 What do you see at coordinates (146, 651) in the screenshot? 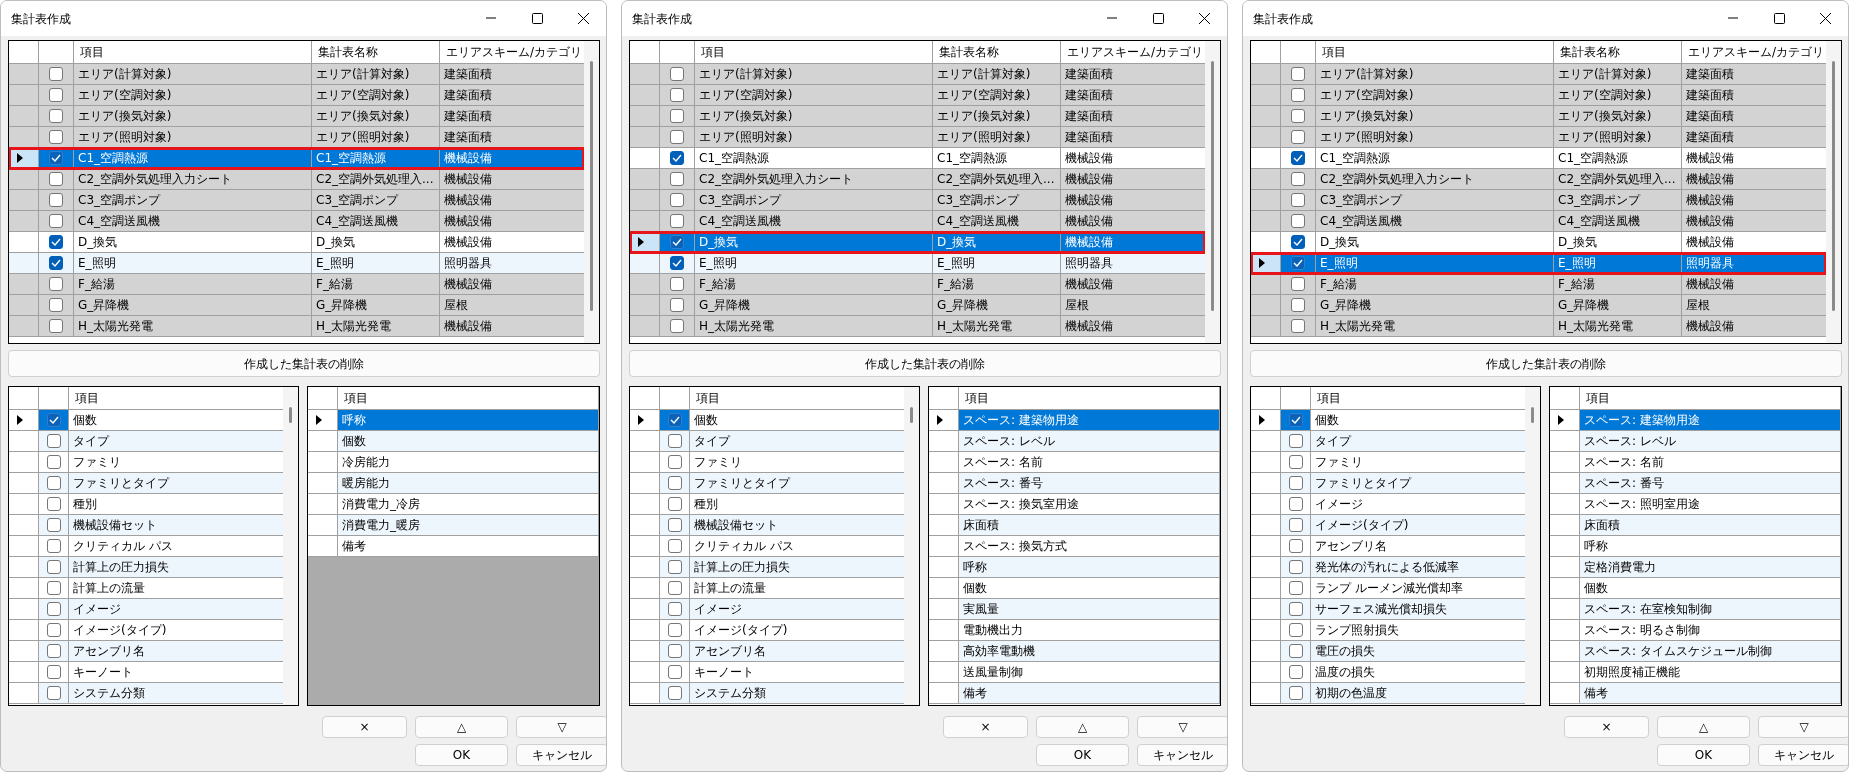
I see `table-row: アセンブリ名` at bounding box center [146, 651].